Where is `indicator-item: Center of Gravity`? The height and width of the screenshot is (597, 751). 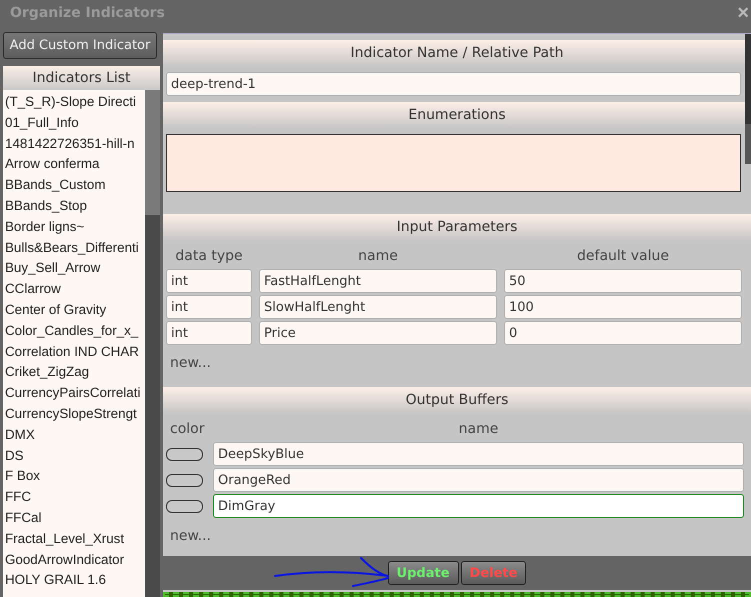 indicator-item: Center of Gravity is located at coordinates (74, 310).